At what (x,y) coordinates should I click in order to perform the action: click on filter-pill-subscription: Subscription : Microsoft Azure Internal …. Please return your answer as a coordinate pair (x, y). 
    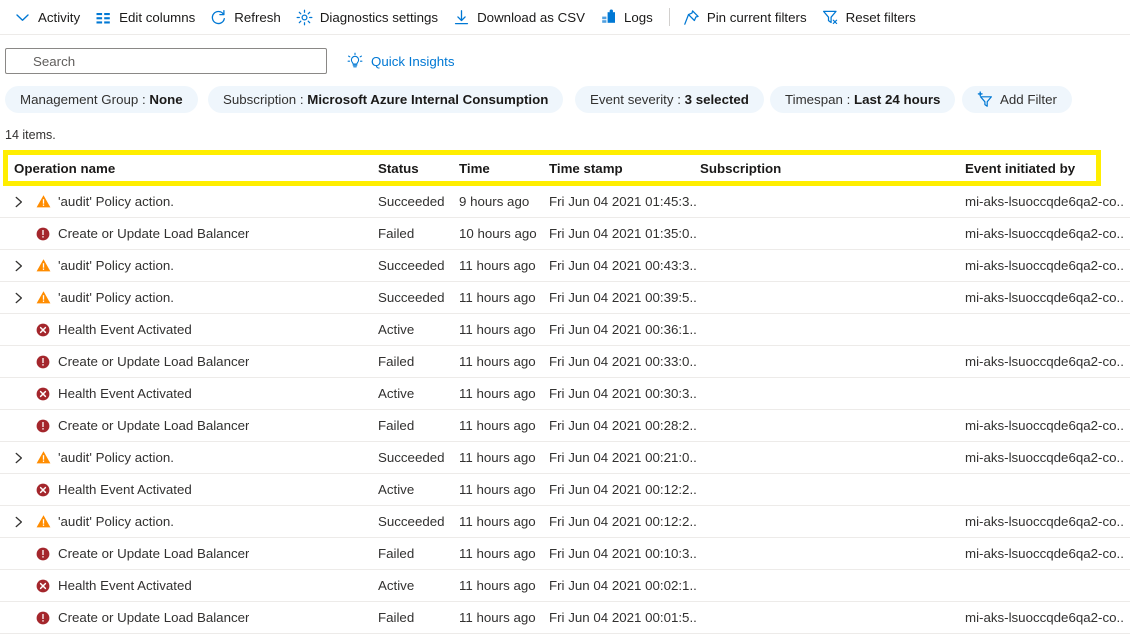
    Looking at the image, I should click on (386, 99).